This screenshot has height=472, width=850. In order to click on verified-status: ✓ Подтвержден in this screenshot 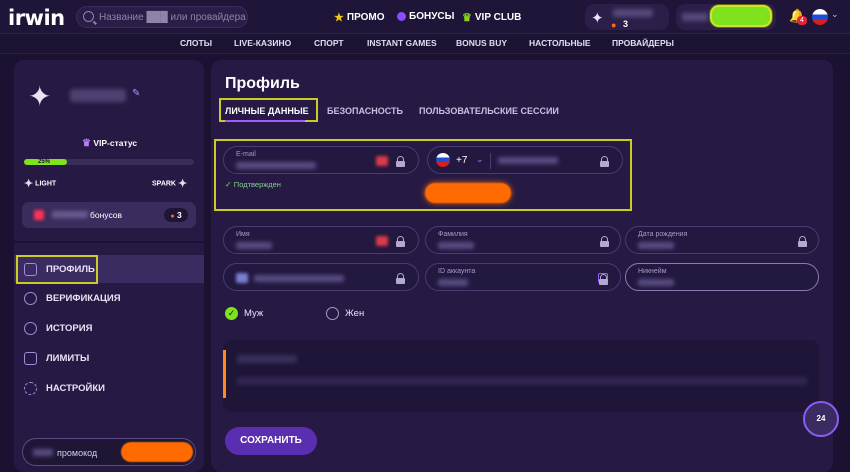, I will do `click(253, 184)`.